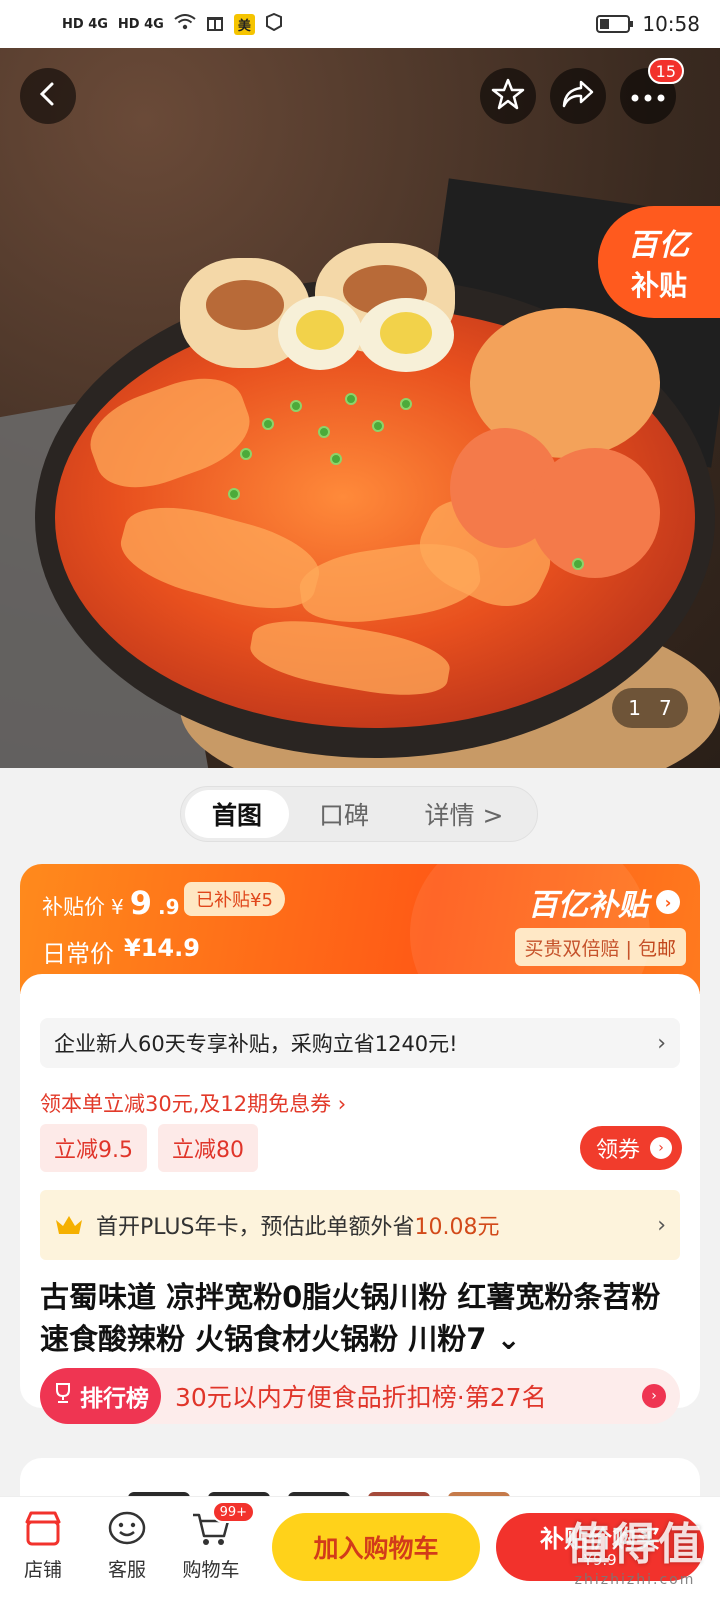  I want to click on image-page-indicator: 1 7, so click(650, 708).